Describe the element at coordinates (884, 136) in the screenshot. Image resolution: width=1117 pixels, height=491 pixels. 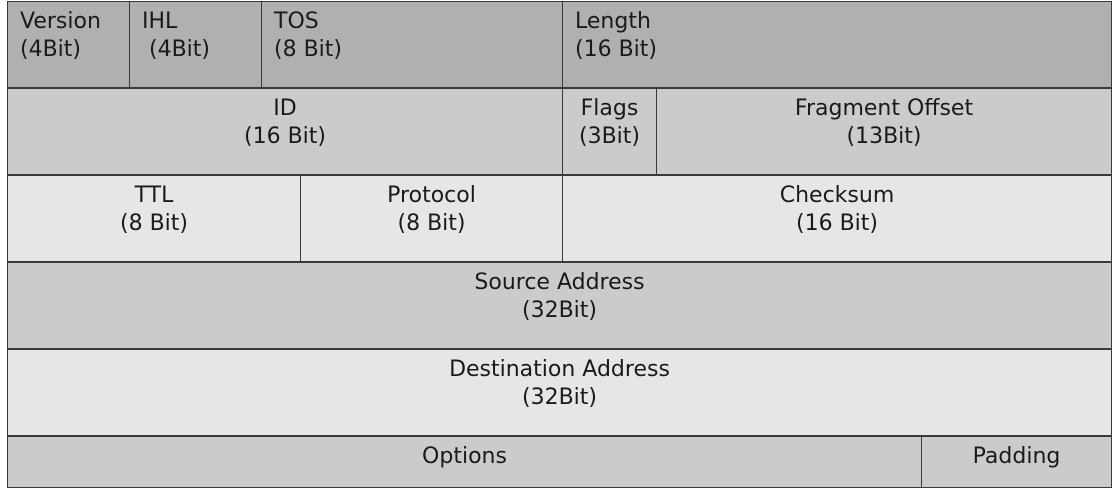
I see `field-size: (13Bit)` at that location.